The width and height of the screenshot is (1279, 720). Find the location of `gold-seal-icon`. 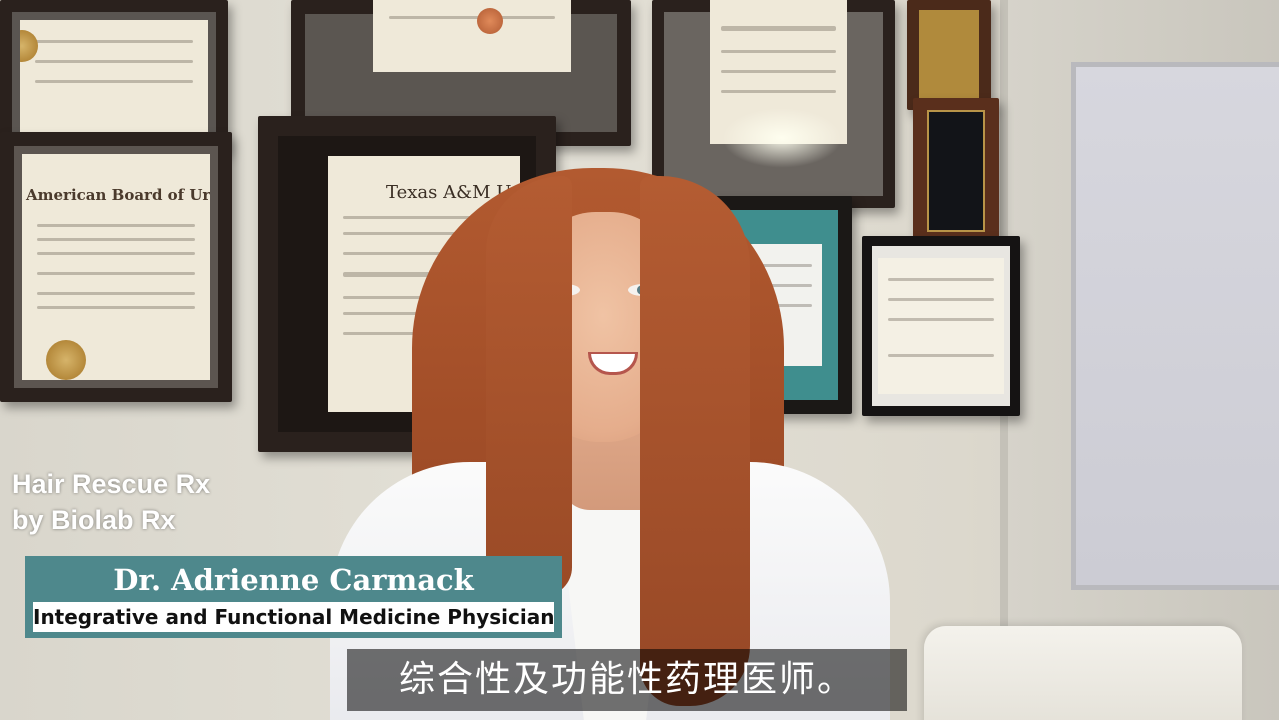

gold-seal-icon is located at coordinates (66, 360).